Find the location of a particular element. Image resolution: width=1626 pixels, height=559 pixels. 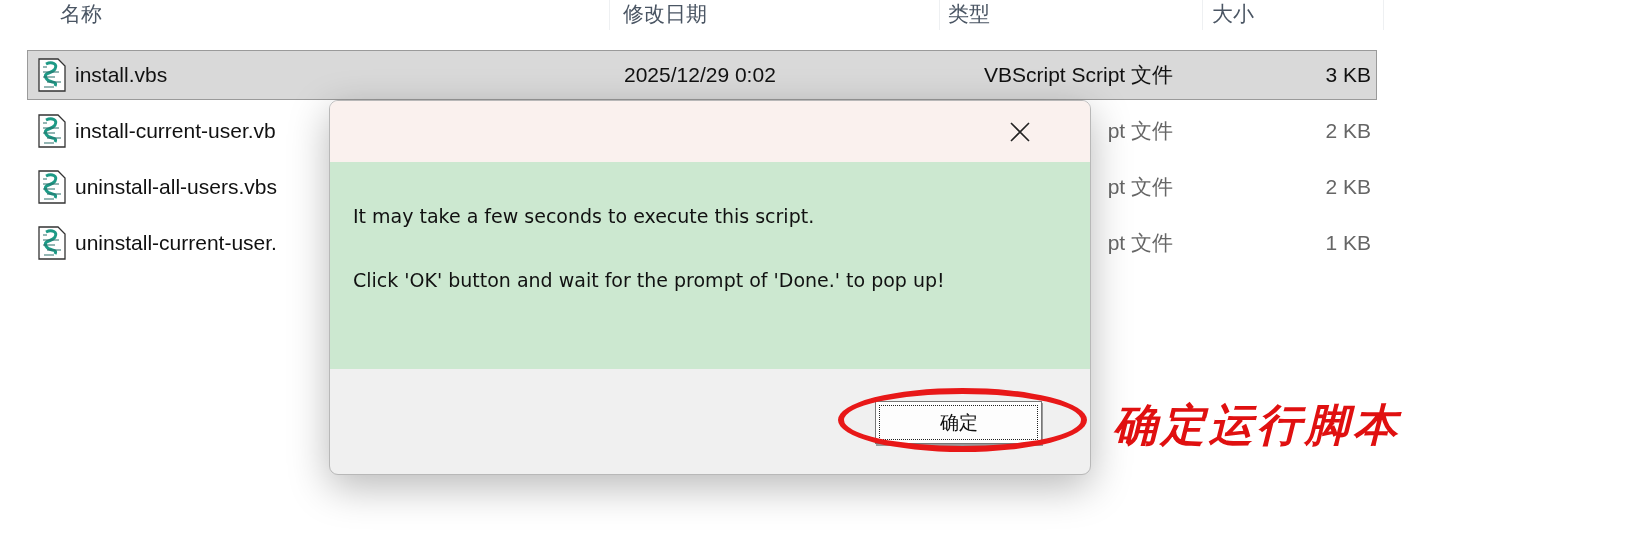

annotation-text: 确定运行脚本 is located at coordinates (1257, 425).